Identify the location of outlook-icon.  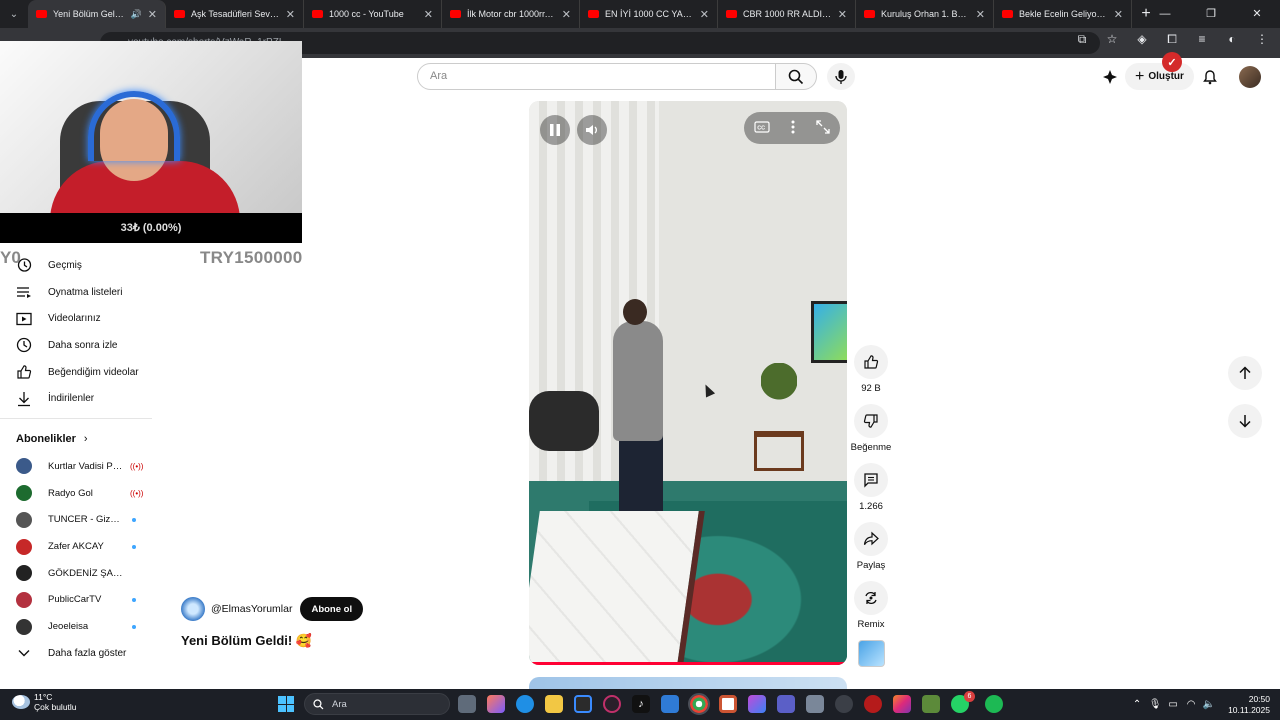
(670, 704).